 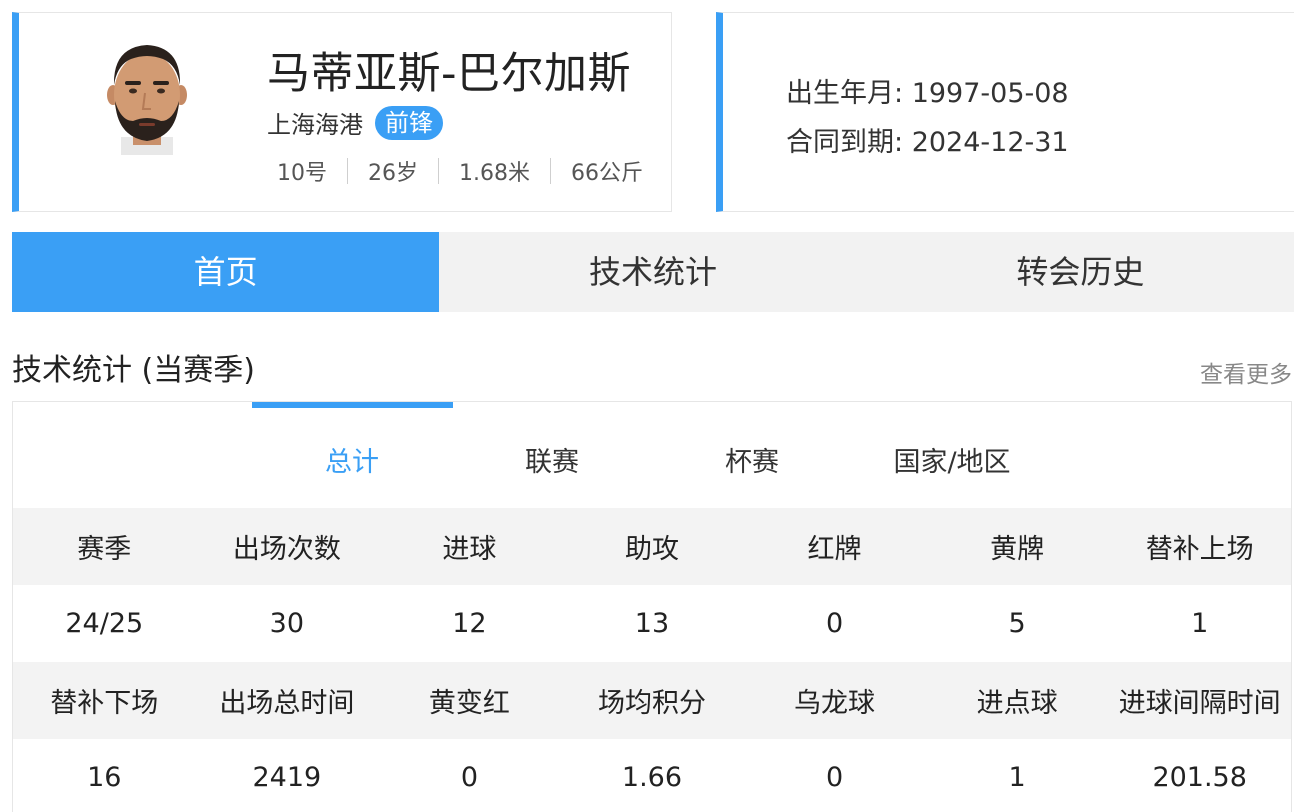 I want to click on table-header-row: 赛季 出场次数 进球 助攻 红牌 黄牌 替补上场, so click(x=652, y=546).